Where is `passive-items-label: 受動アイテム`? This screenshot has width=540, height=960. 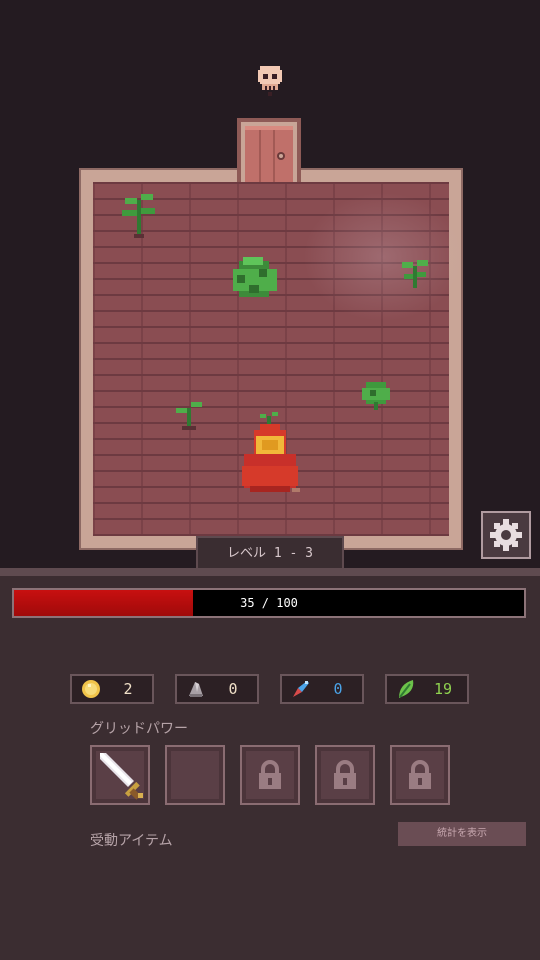 passive-items-label: 受動アイテム is located at coordinates (131, 841).